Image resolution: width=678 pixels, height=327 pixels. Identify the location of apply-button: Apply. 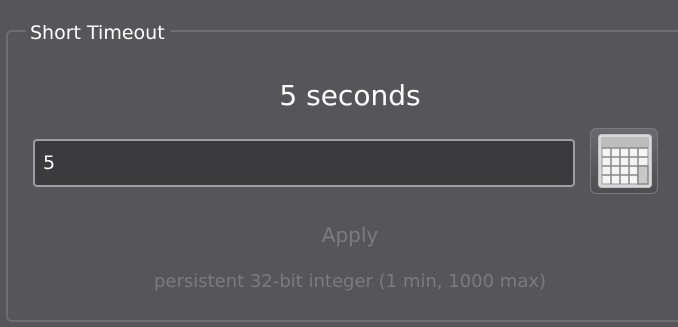
(339, 235).